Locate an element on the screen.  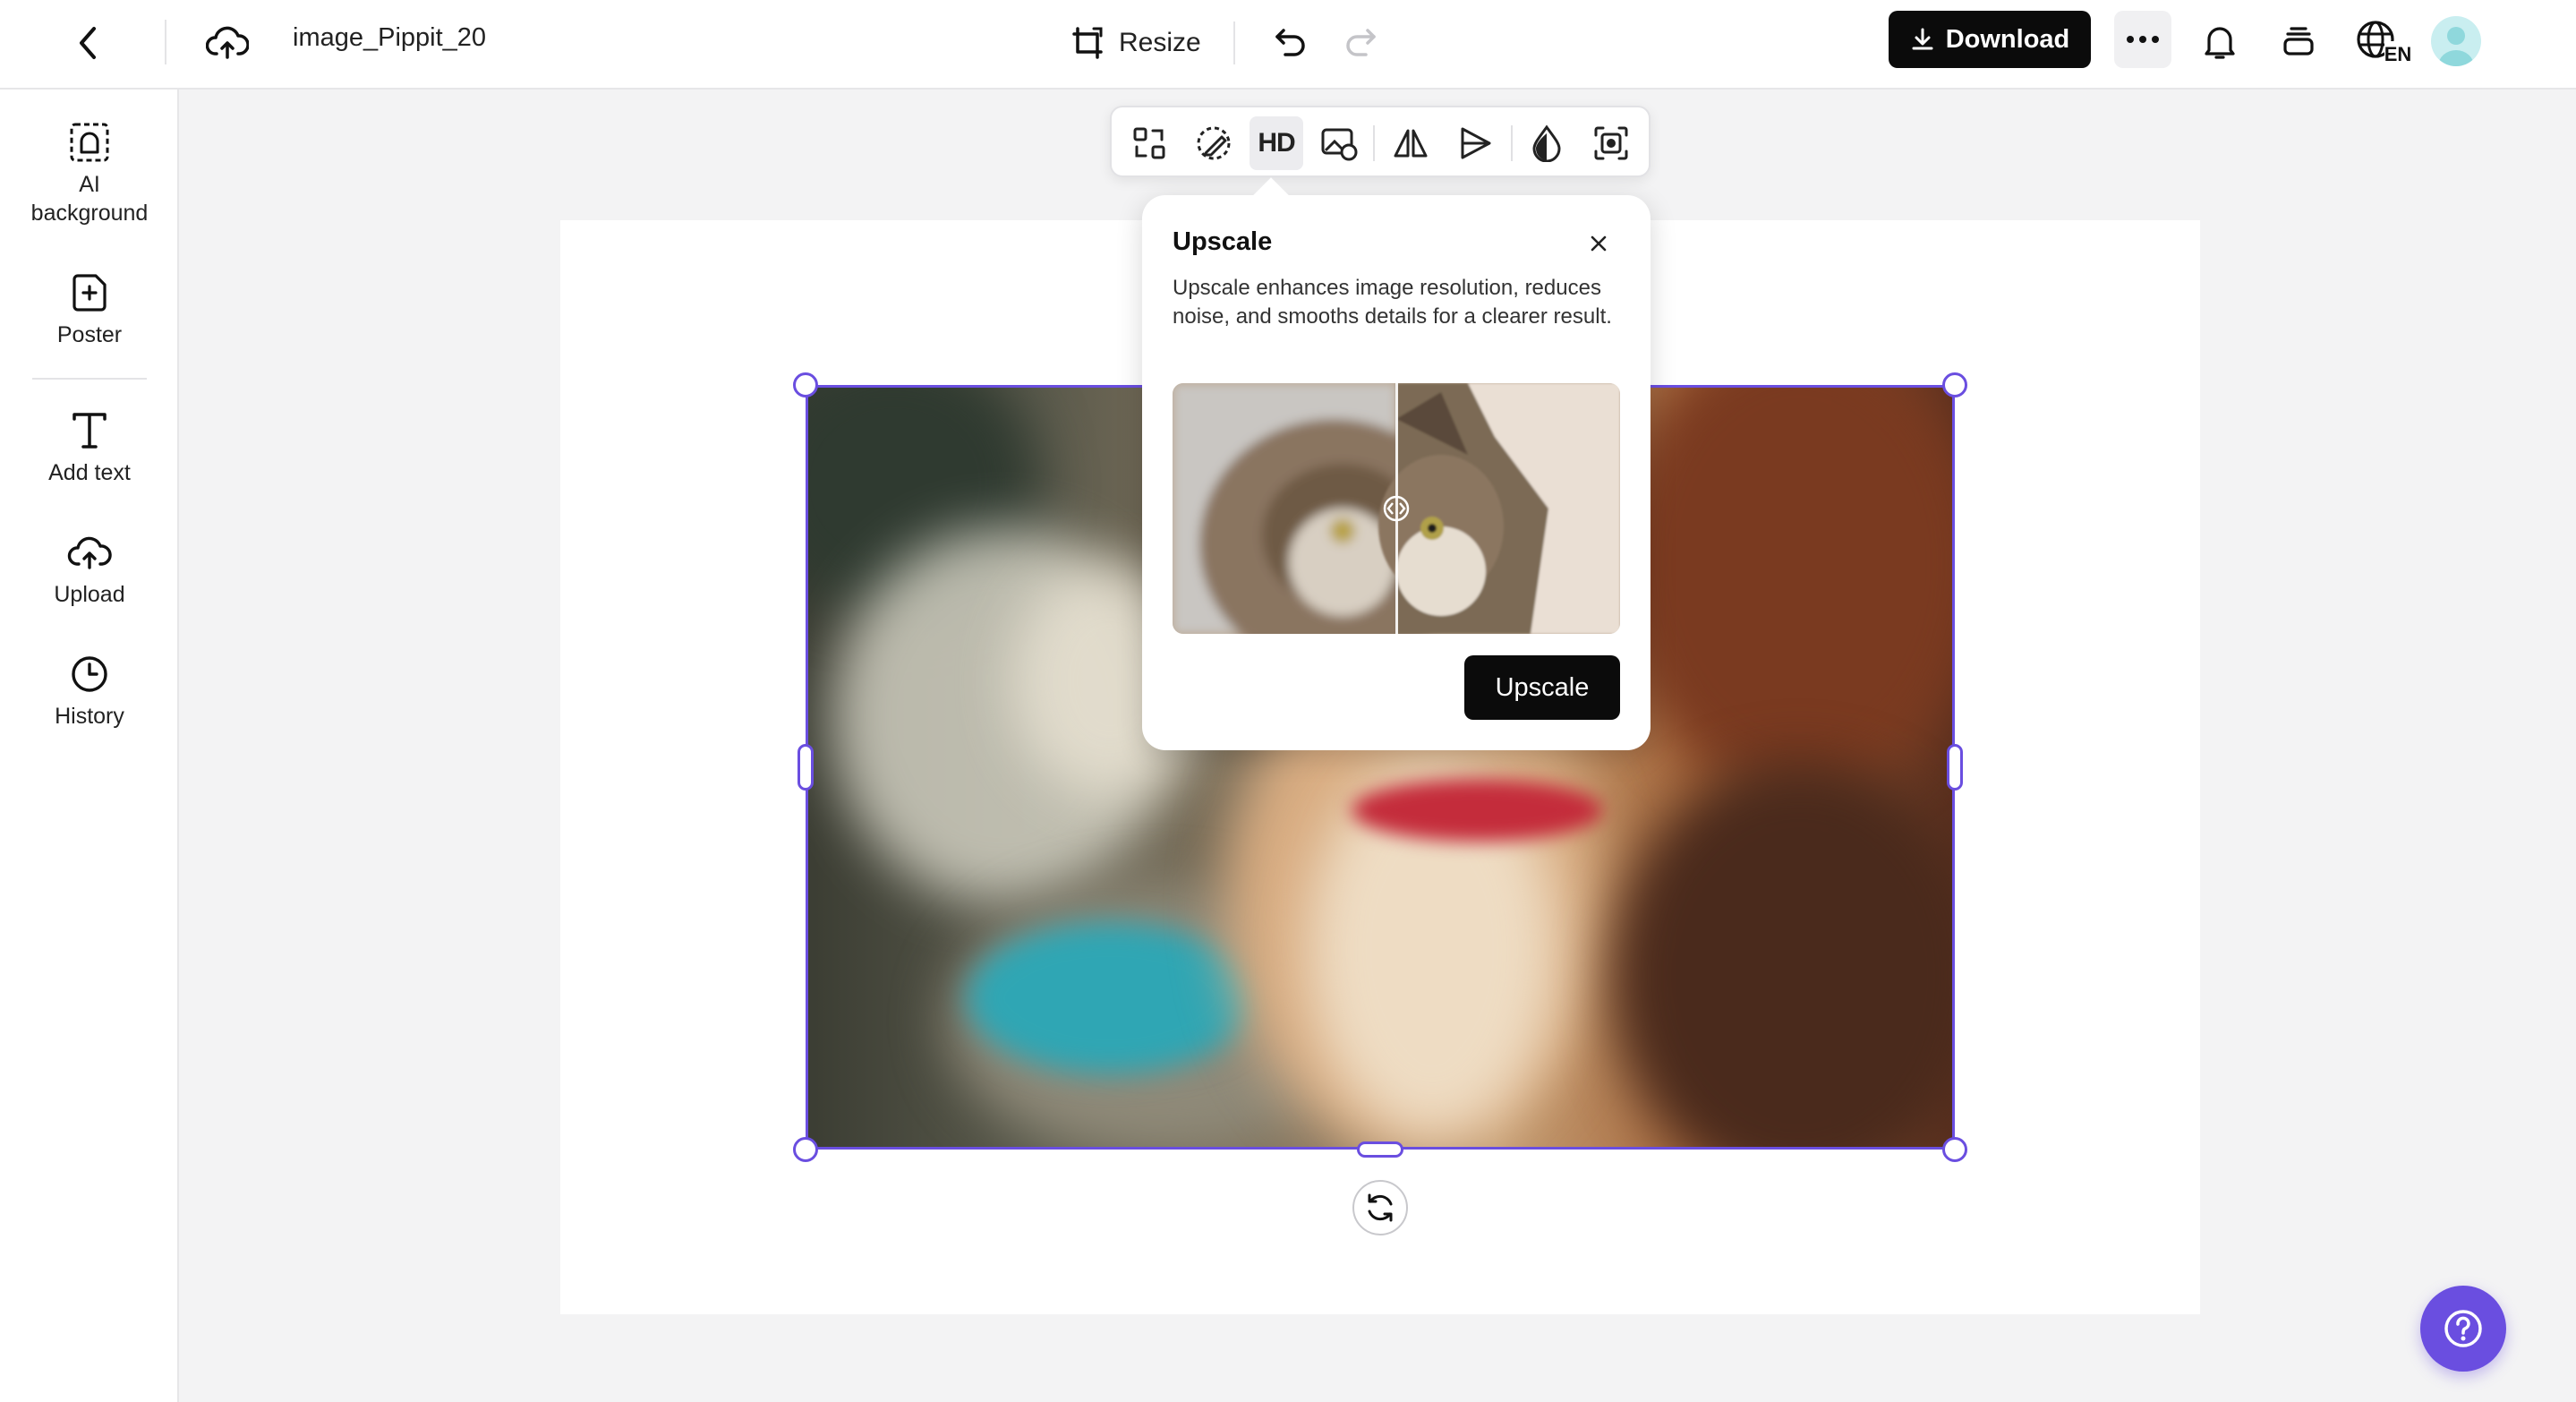
eraser-icon is located at coordinates (1214, 143).